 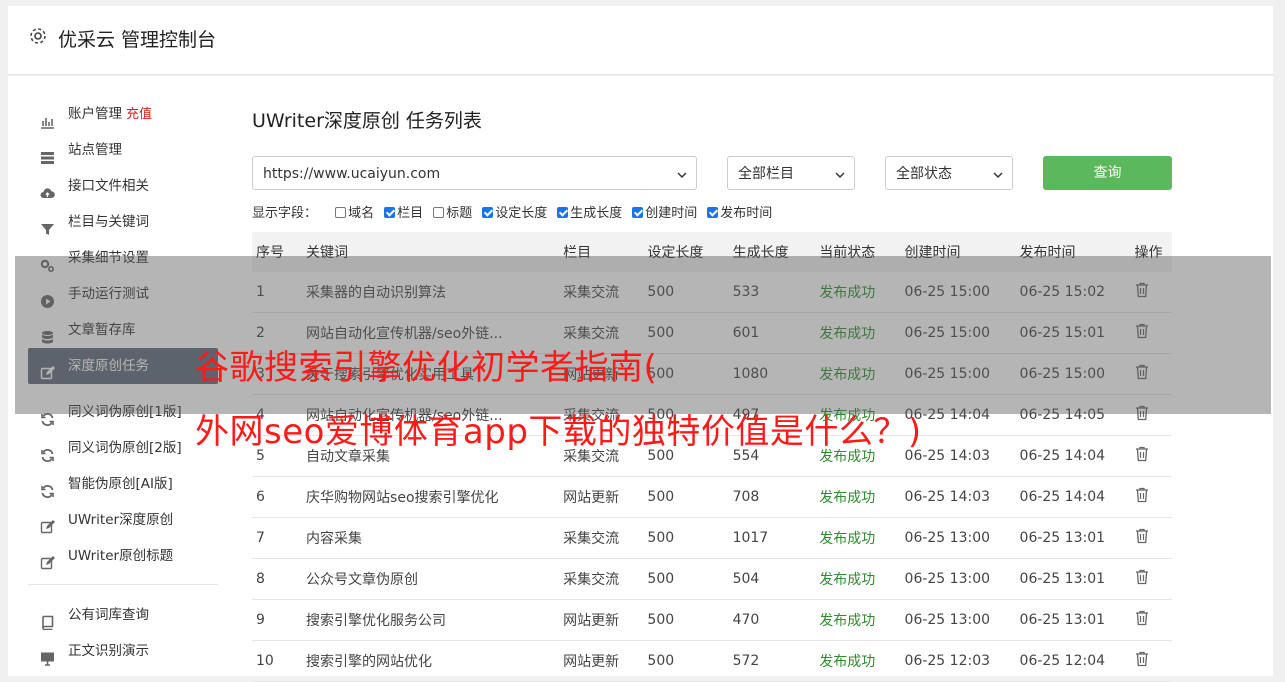 I want to click on sidebar-item: 站点管理, so click(x=123, y=150).